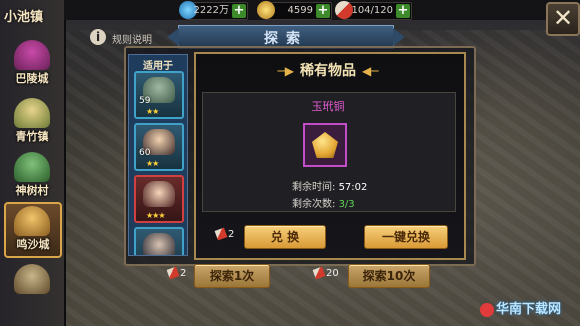  What do you see at coordinates (32, 279) in the screenshot?
I see `next-location-icon` at bounding box center [32, 279].